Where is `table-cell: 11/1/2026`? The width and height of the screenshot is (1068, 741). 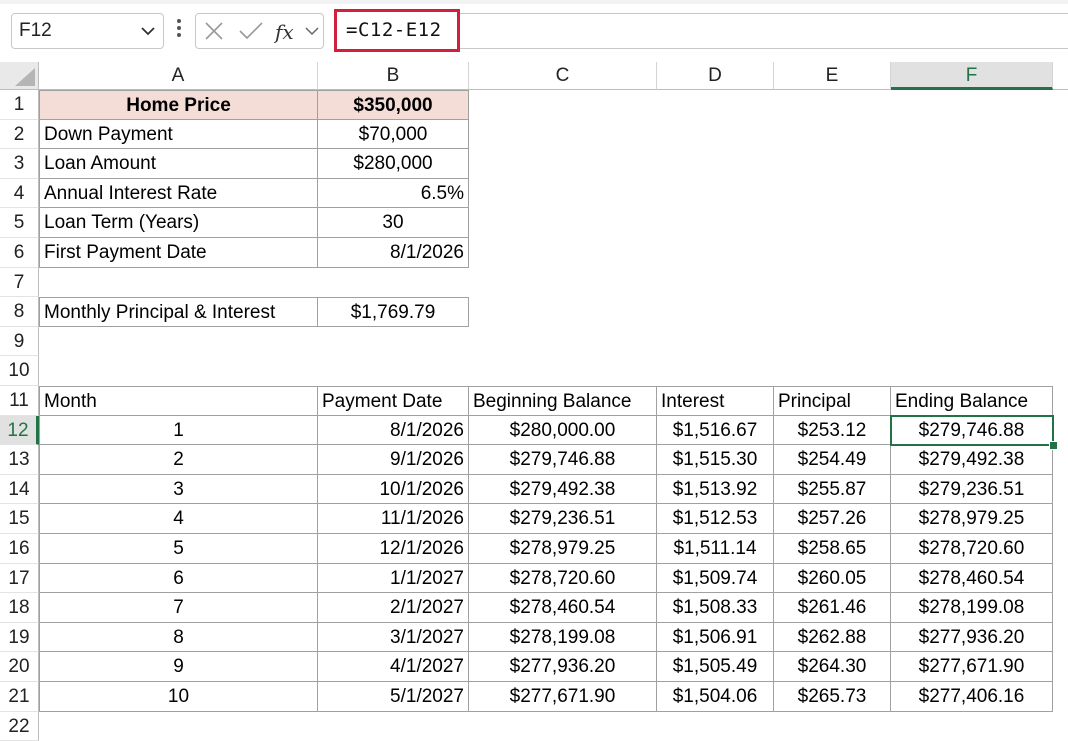
table-cell: 11/1/2026 is located at coordinates (393, 519).